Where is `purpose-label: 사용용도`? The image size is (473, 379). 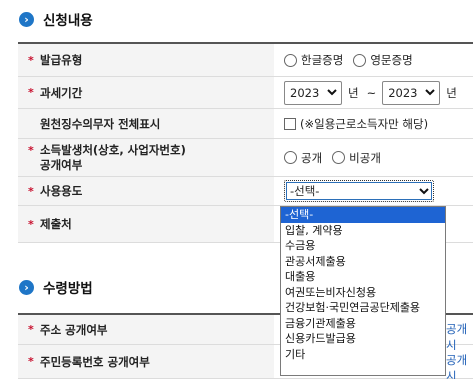 purpose-label: 사용용도 is located at coordinates (61, 191).